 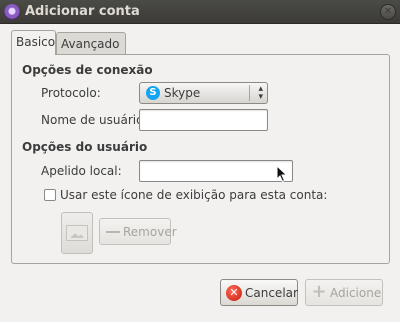 I want to click on buddy-icon-preview, so click(x=77, y=233).